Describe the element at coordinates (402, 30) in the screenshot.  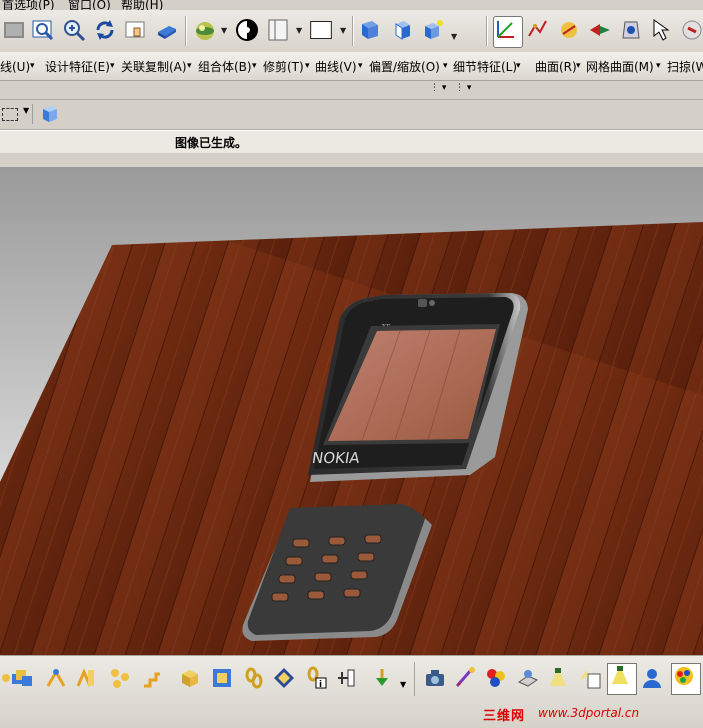
I see `front-view-icon` at that location.